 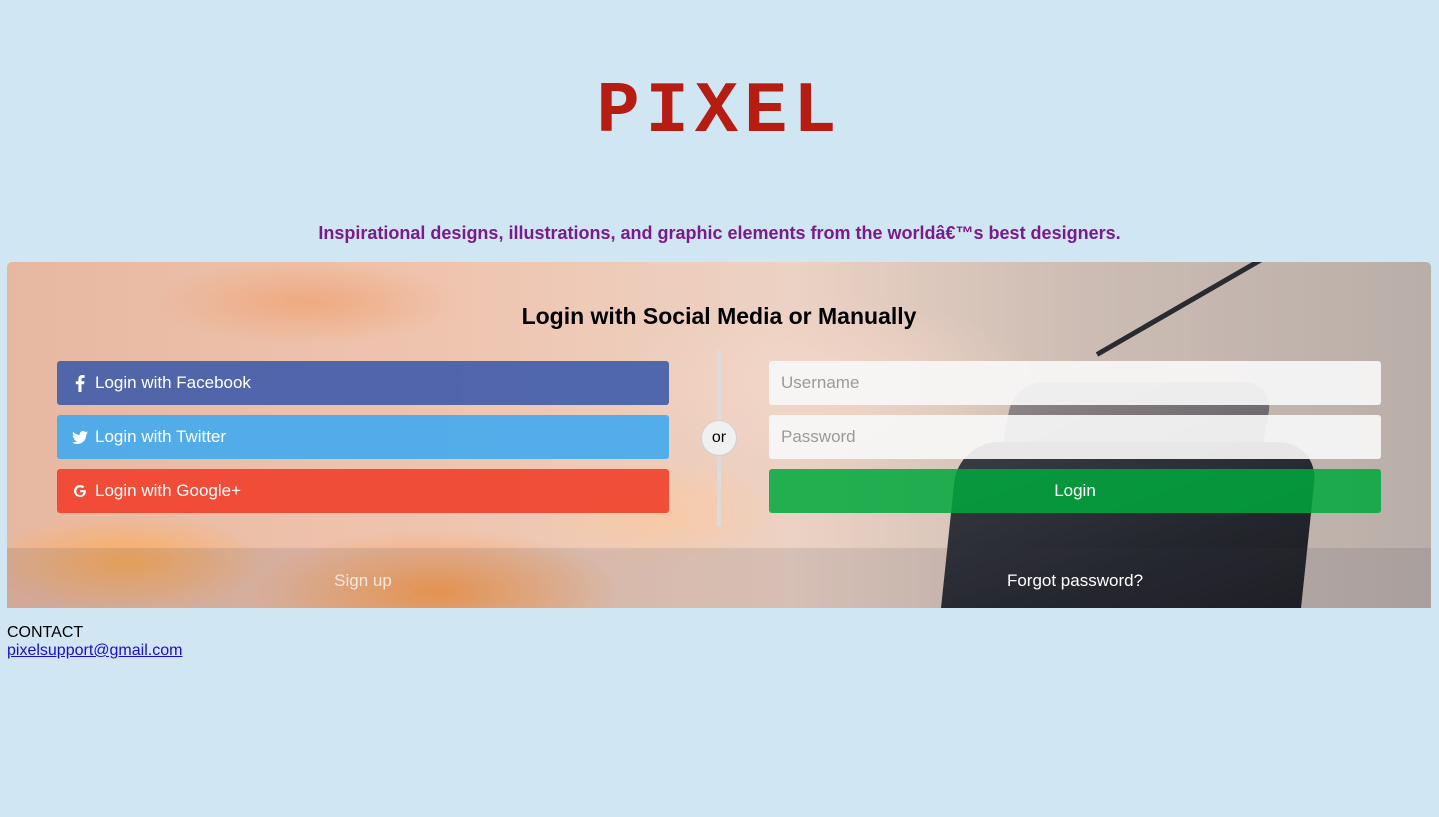 I want to click on contact-heading: CONTACT, so click(x=45, y=632).